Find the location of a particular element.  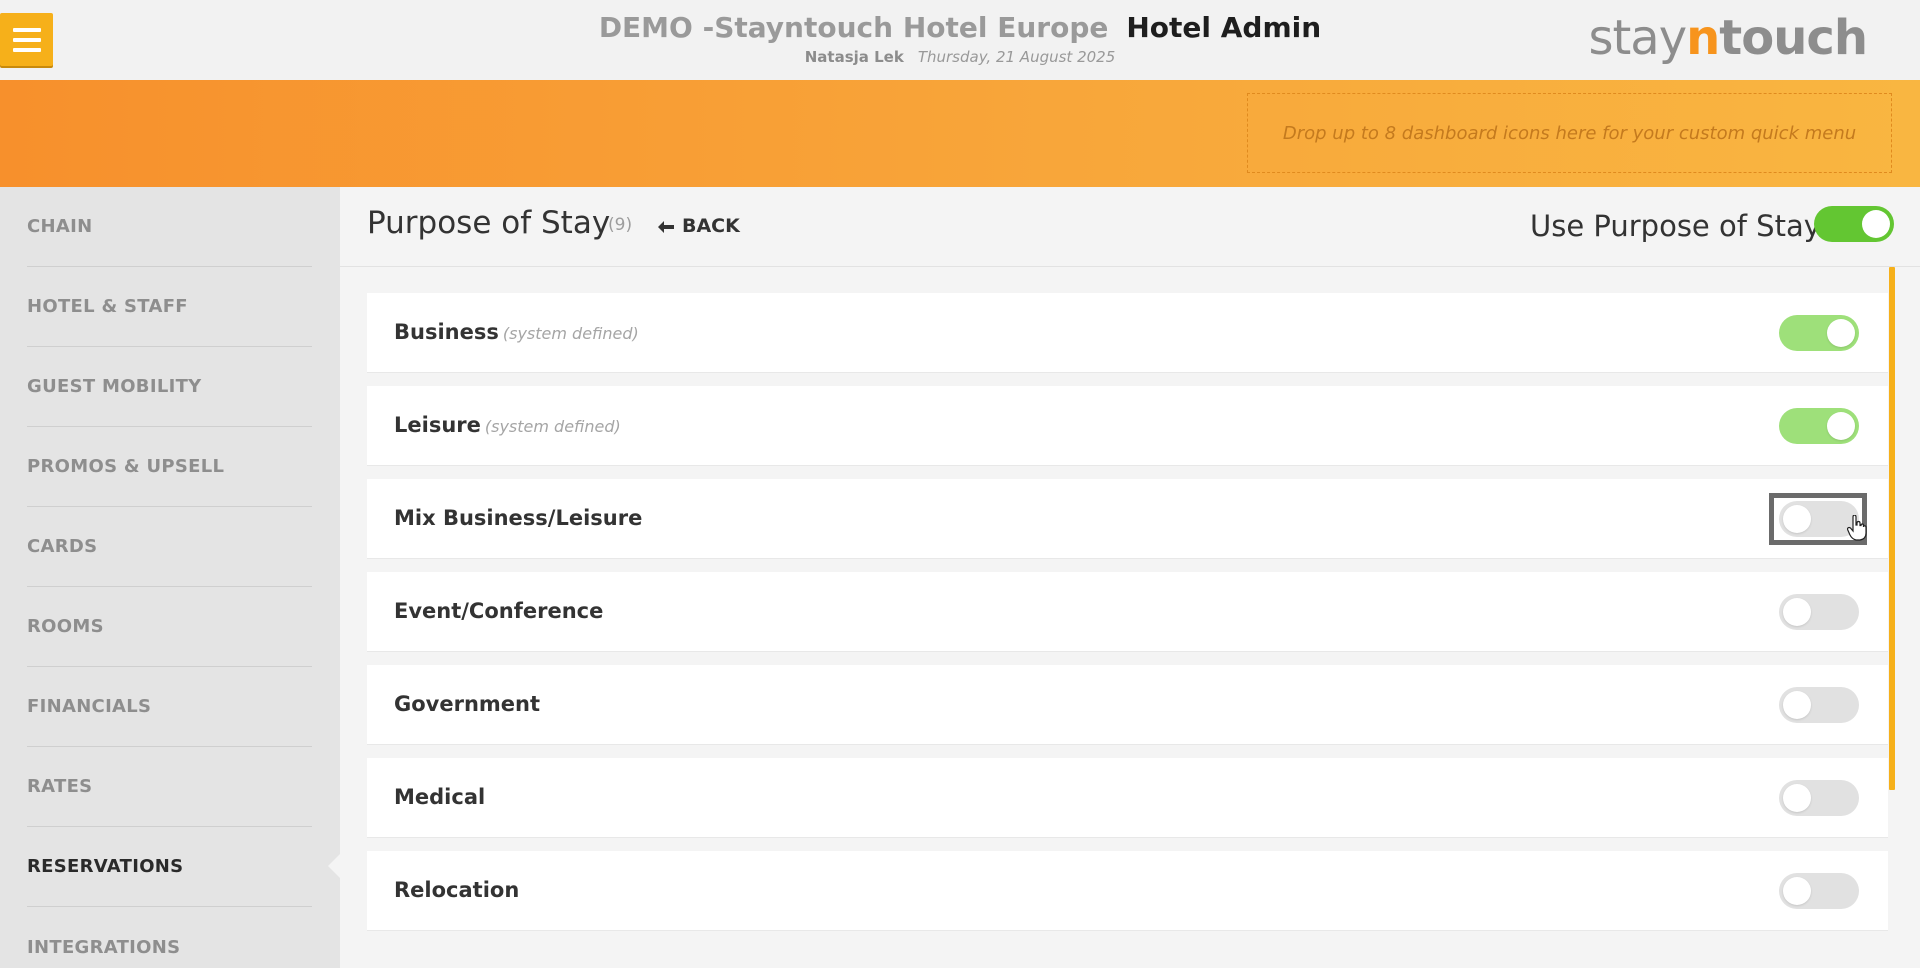

purpose-toggle-event-conference is located at coordinates (1819, 612).